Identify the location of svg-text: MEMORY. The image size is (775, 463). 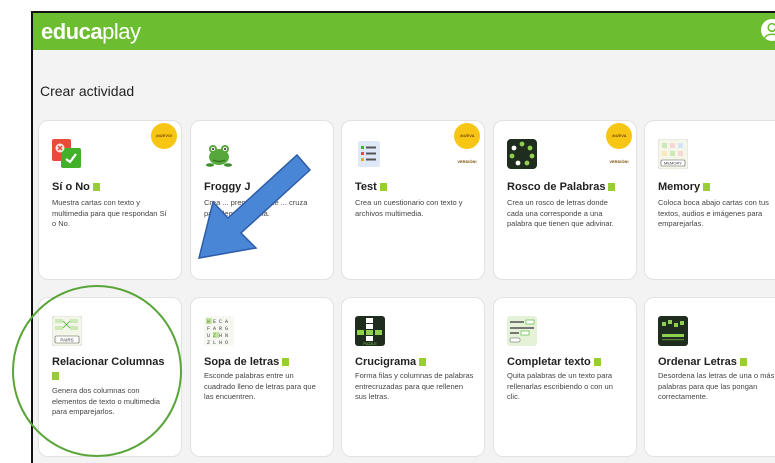
(673, 163).